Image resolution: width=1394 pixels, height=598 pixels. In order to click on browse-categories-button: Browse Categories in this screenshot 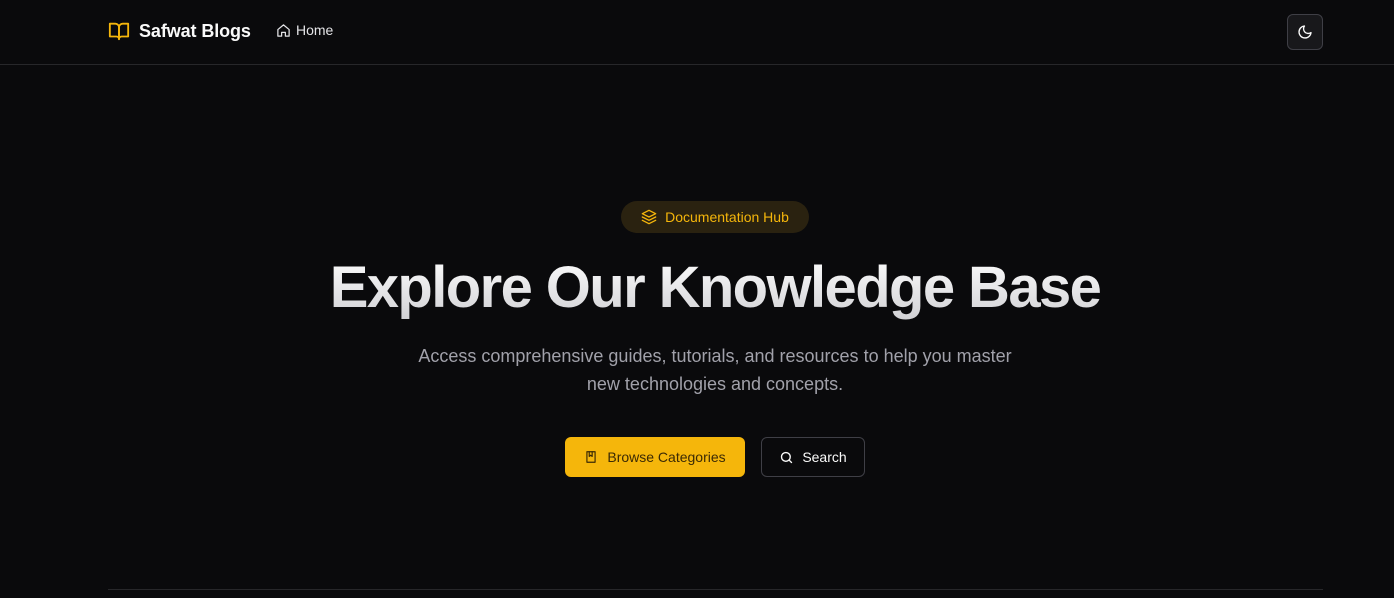, I will do `click(655, 457)`.